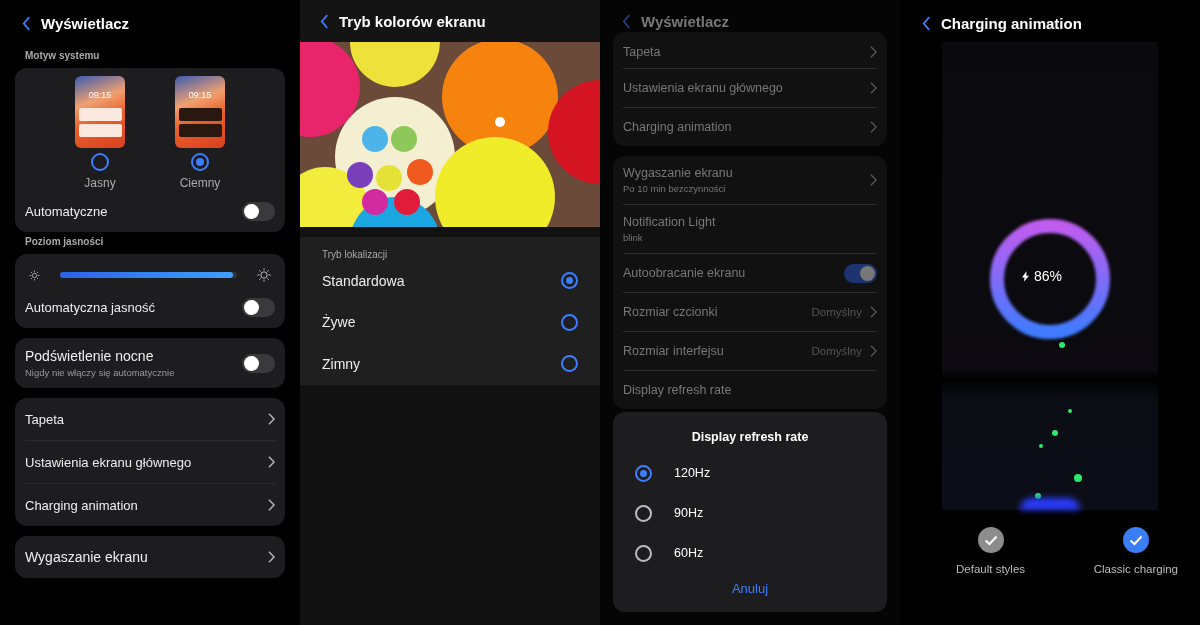 The image size is (1200, 625). I want to click on setting-label: Podświetlenie nocne, so click(90, 356).